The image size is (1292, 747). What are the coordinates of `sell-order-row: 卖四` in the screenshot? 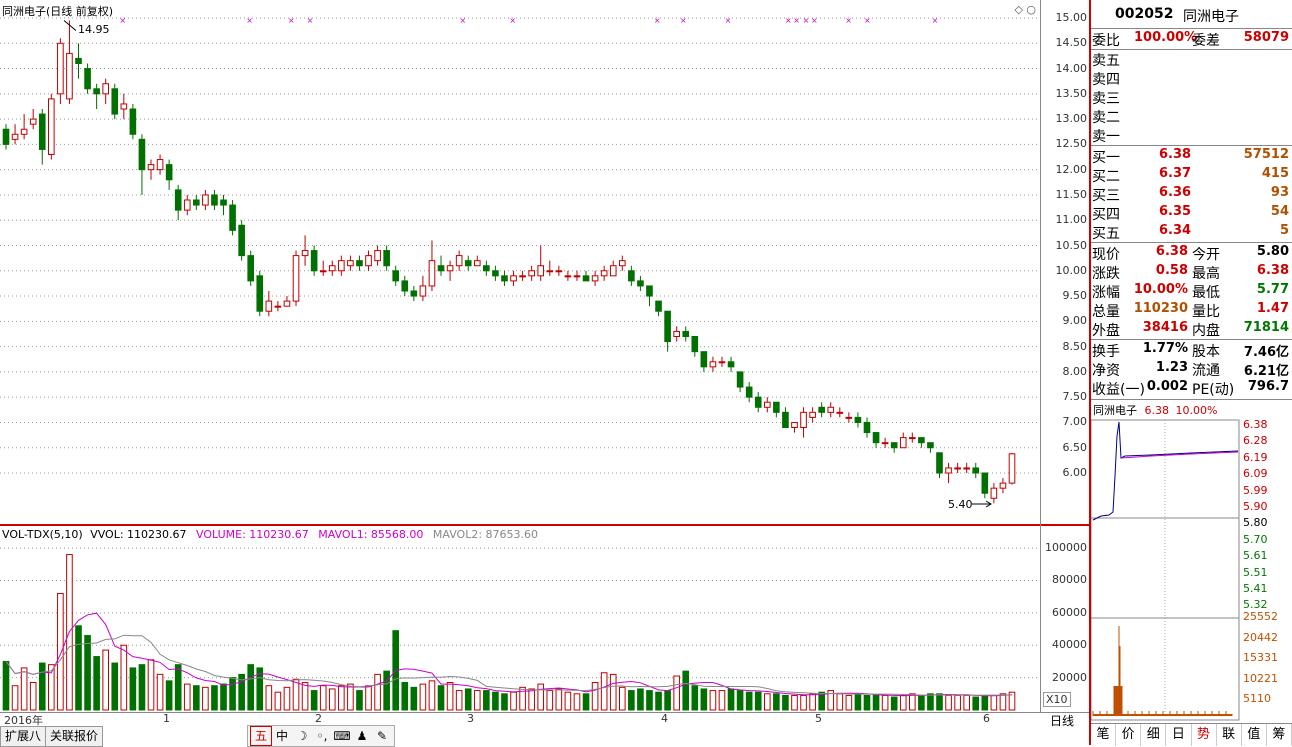 It's located at (1191, 78).